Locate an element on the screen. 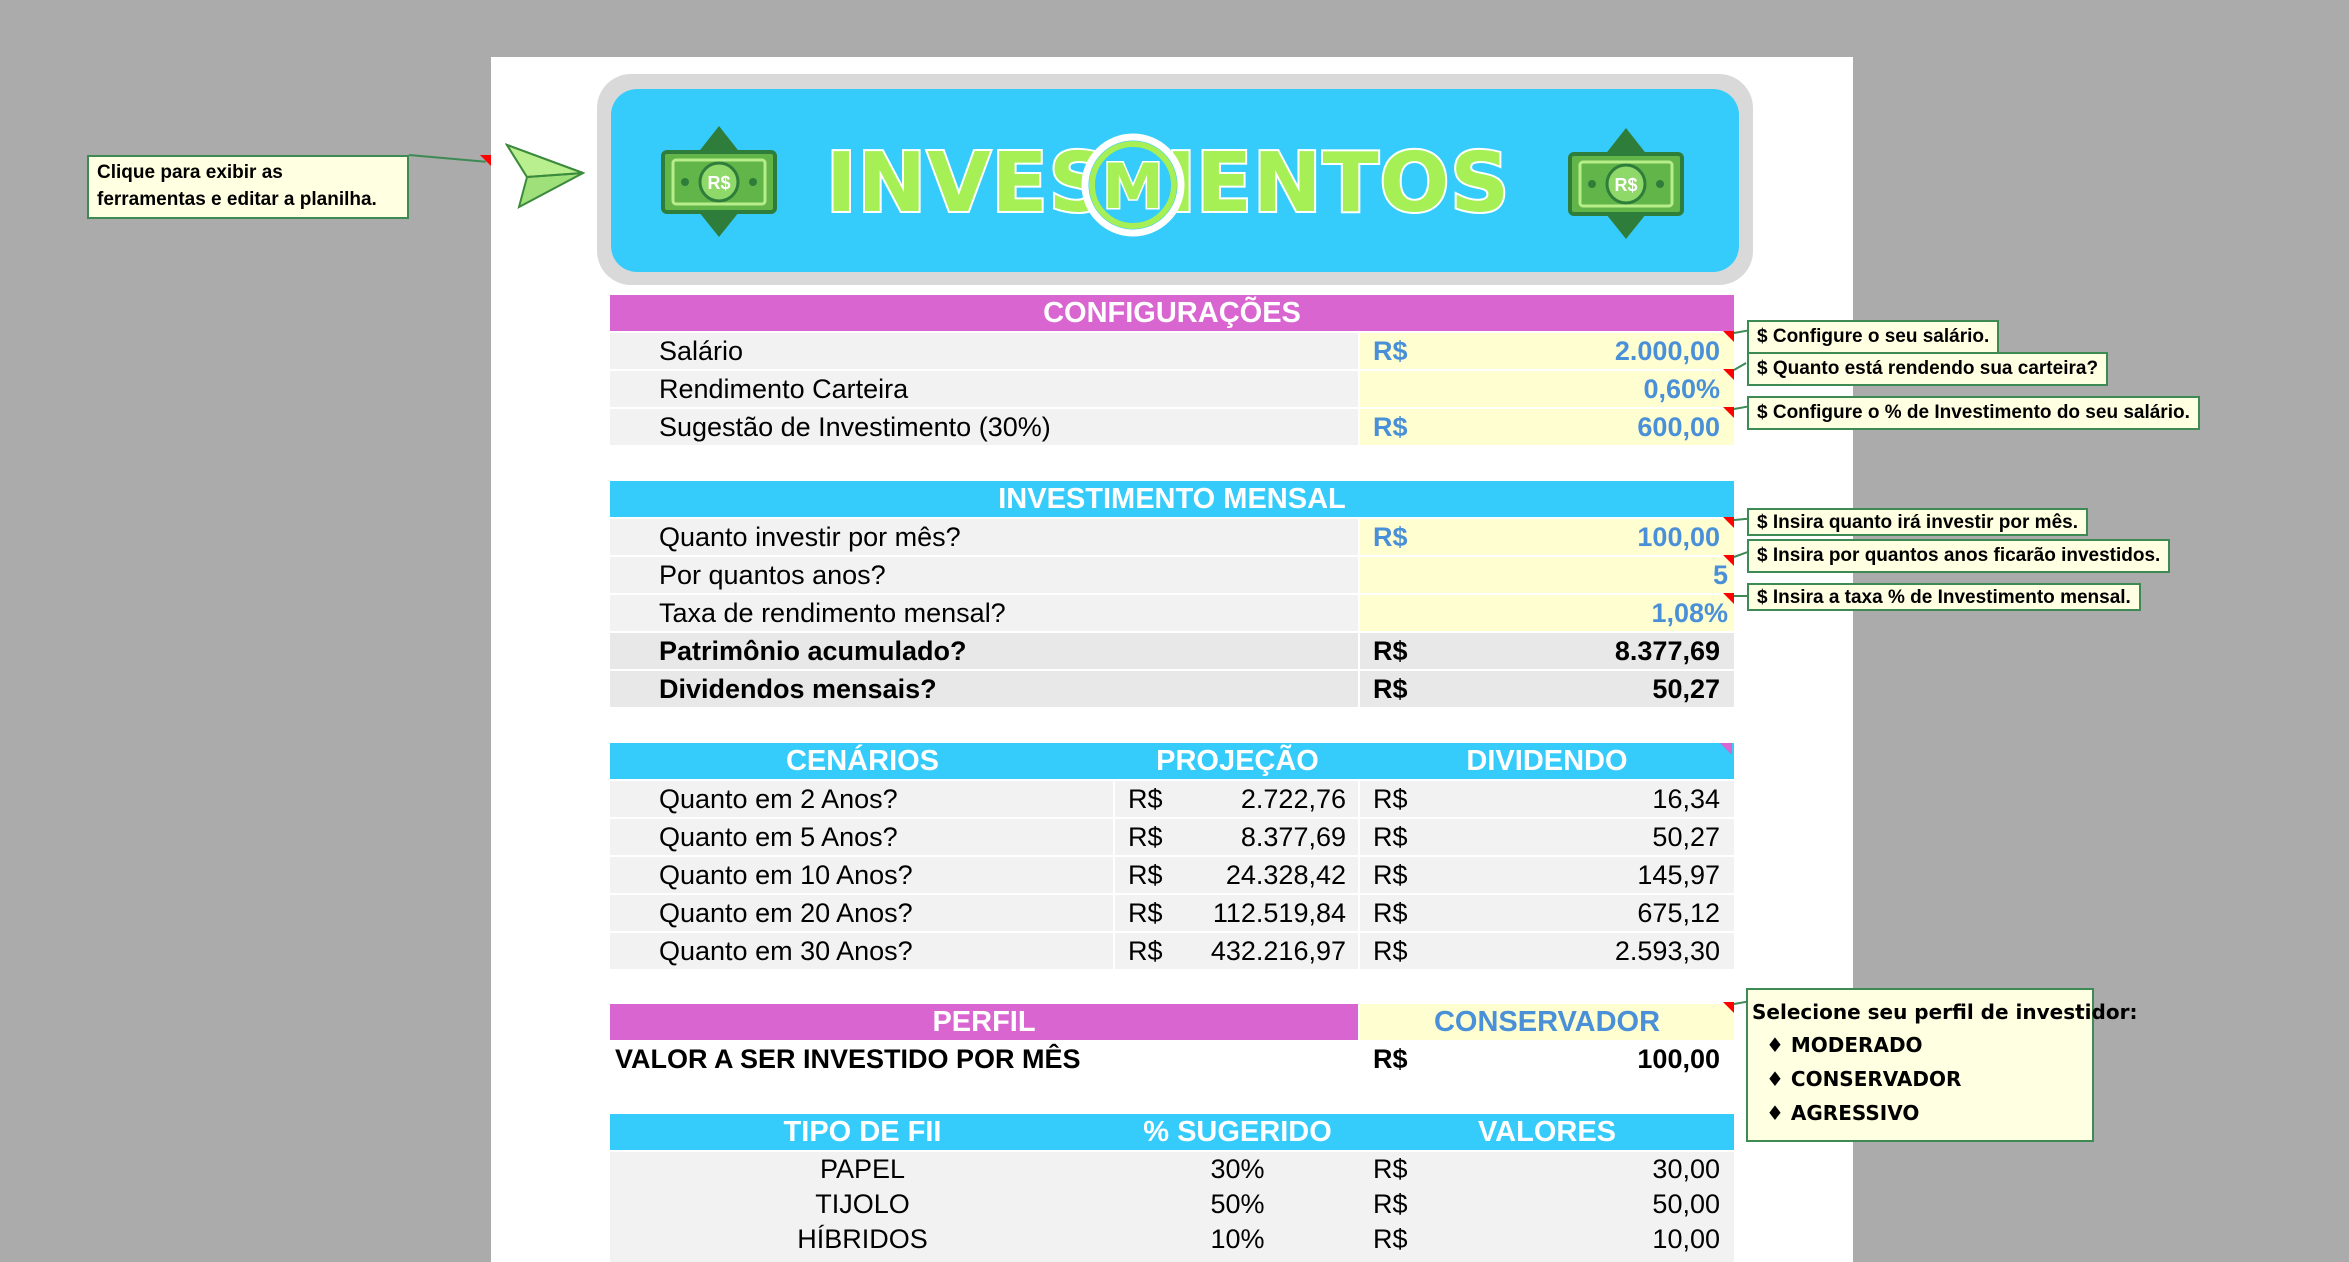 The height and width of the screenshot is (1262, 2349). scenario-label: Quanto em 20 Anos? is located at coordinates (861, 913).